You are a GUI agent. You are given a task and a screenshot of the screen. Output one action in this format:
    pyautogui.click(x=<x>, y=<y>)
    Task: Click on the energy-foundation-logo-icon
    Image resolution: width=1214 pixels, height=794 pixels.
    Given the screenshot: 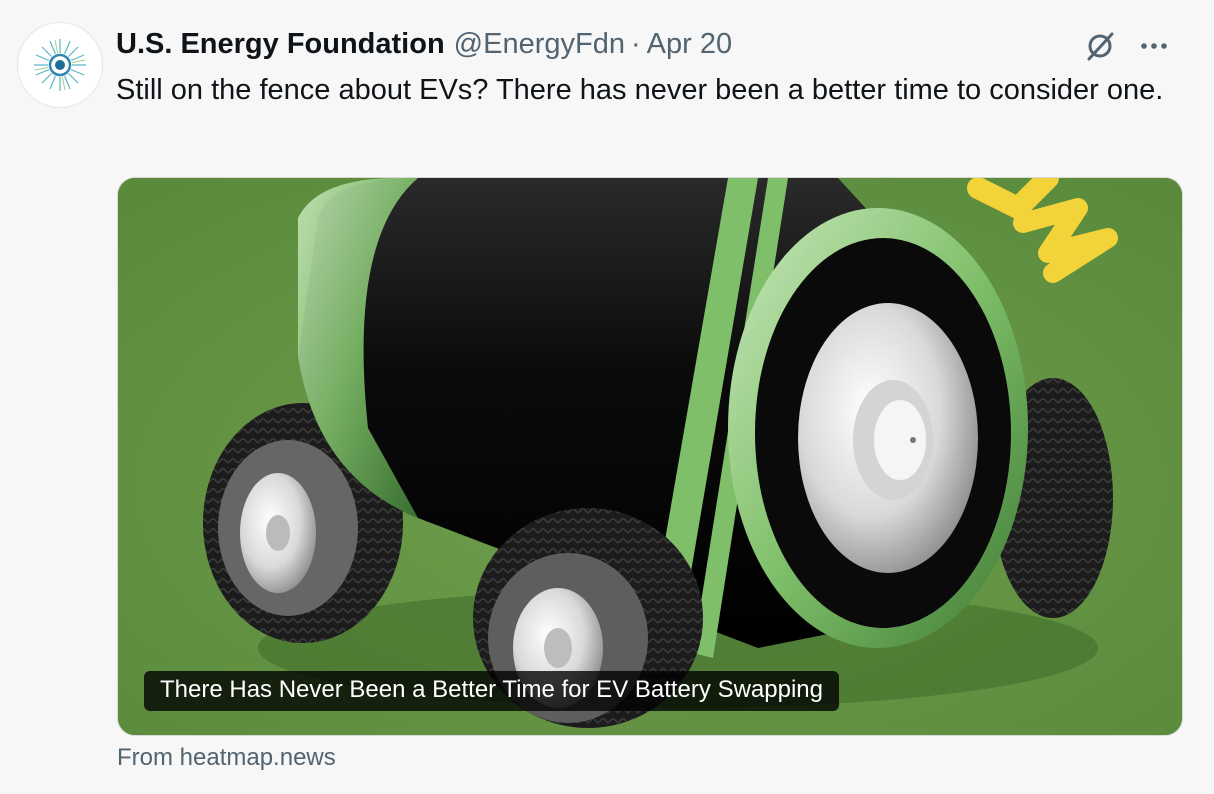 What is the action you would take?
    pyautogui.click(x=60, y=65)
    